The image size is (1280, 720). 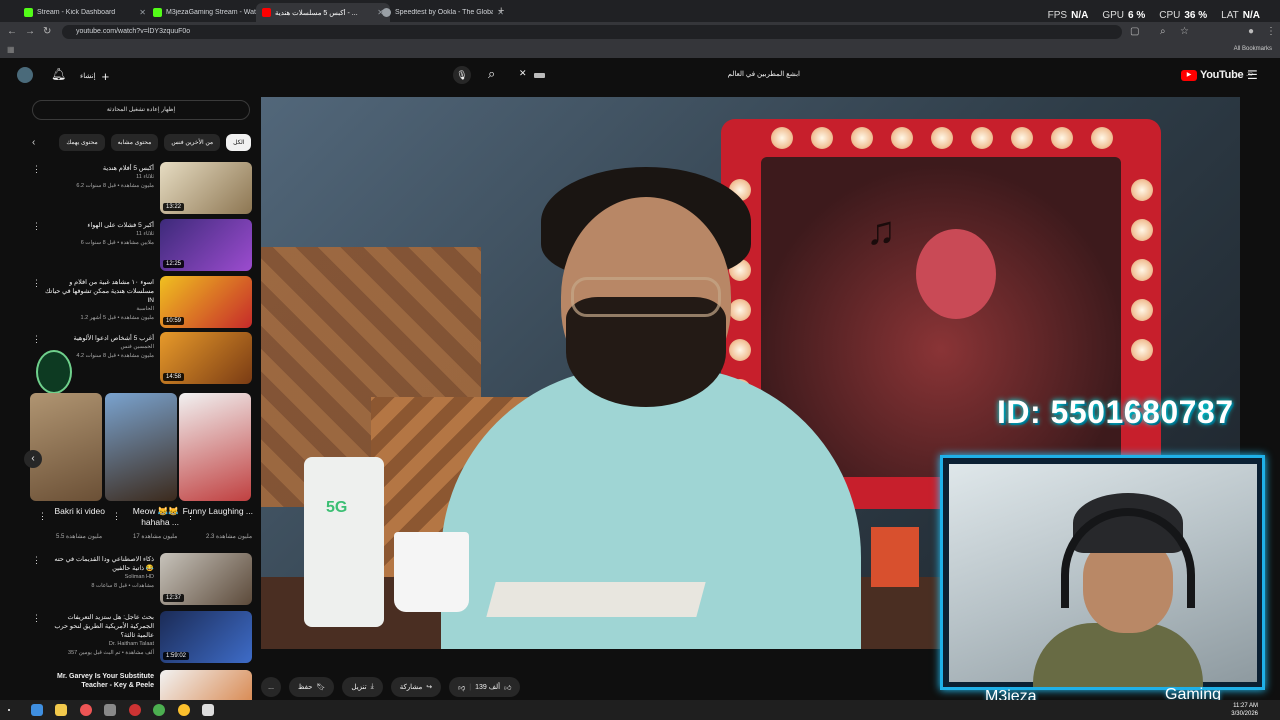 What do you see at coordinates (206, 358) in the screenshot?
I see `video-thumbnail: 14:58` at bounding box center [206, 358].